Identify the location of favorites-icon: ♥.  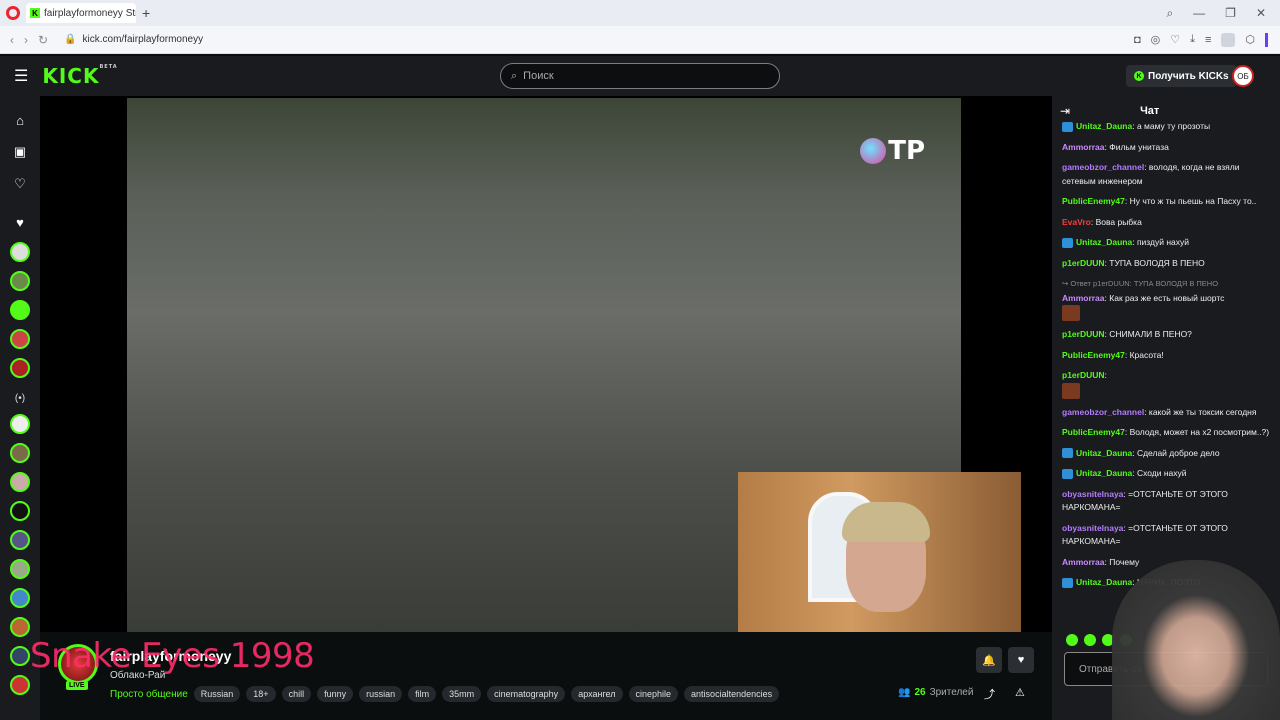
(20, 222).